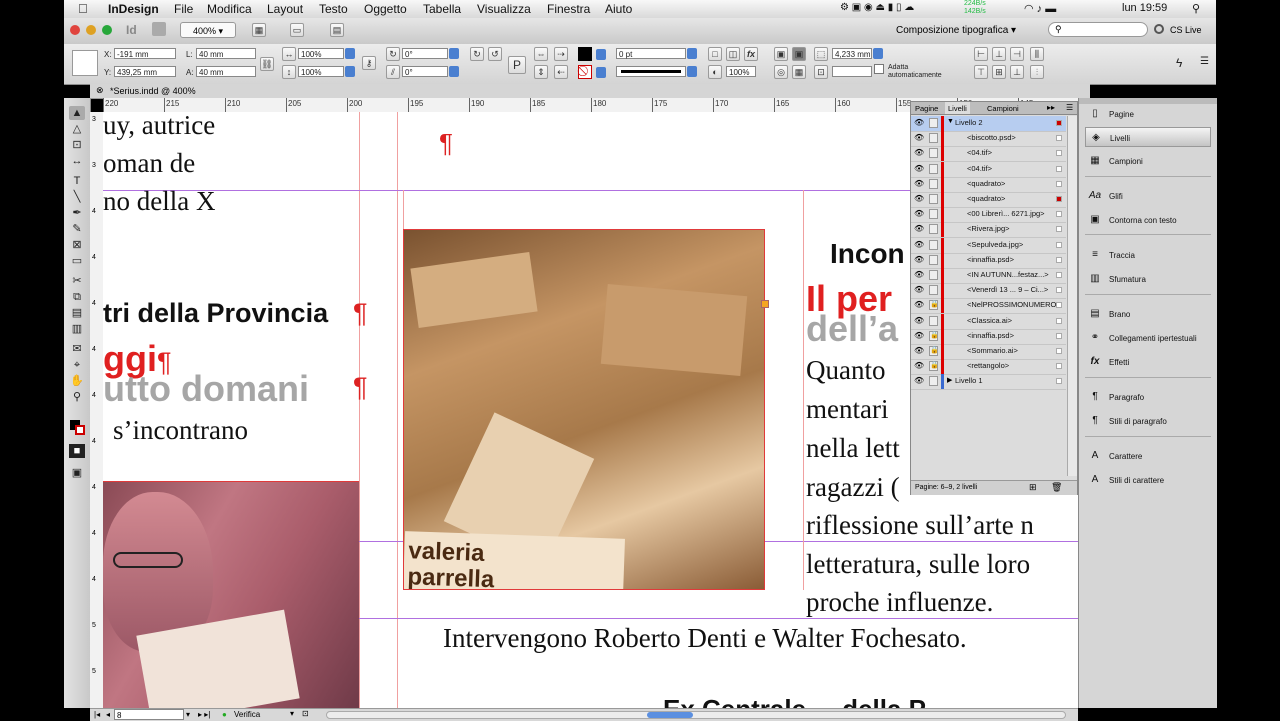 The image size is (1280, 721). I want to click on disclosure-triangle-icon: ▶, so click(949, 380).